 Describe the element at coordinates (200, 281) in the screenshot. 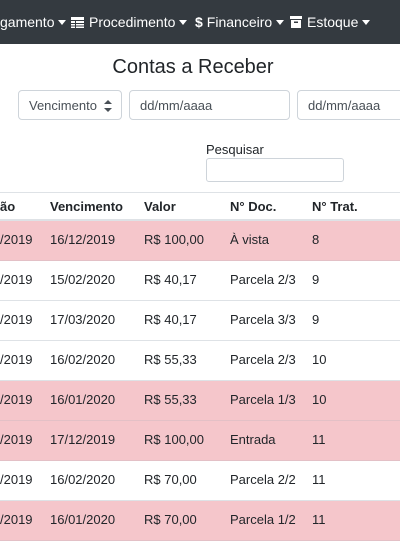

I see `table-row: /2019 15/02/2020 R$ 40,17 Parcela 2/3 9` at that location.